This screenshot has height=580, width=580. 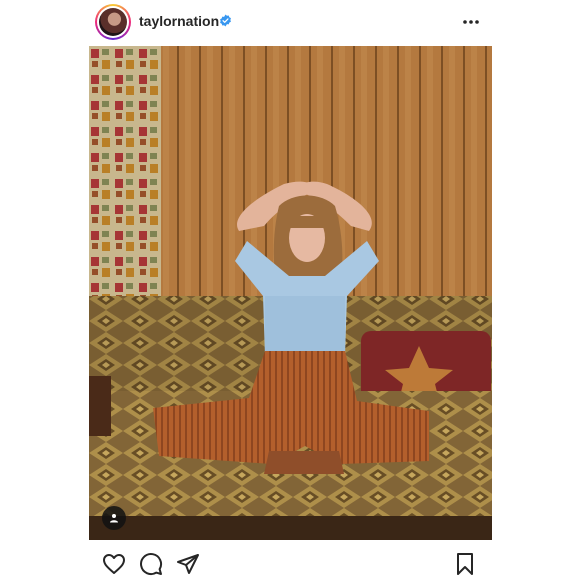 I want to click on heart-icon, so click(x=114, y=564).